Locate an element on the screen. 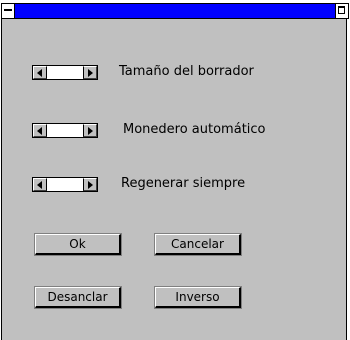 Image resolution: width=350 pixels, height=340 pixels. eraser-size-spinner is located at coordinates (65, 72).